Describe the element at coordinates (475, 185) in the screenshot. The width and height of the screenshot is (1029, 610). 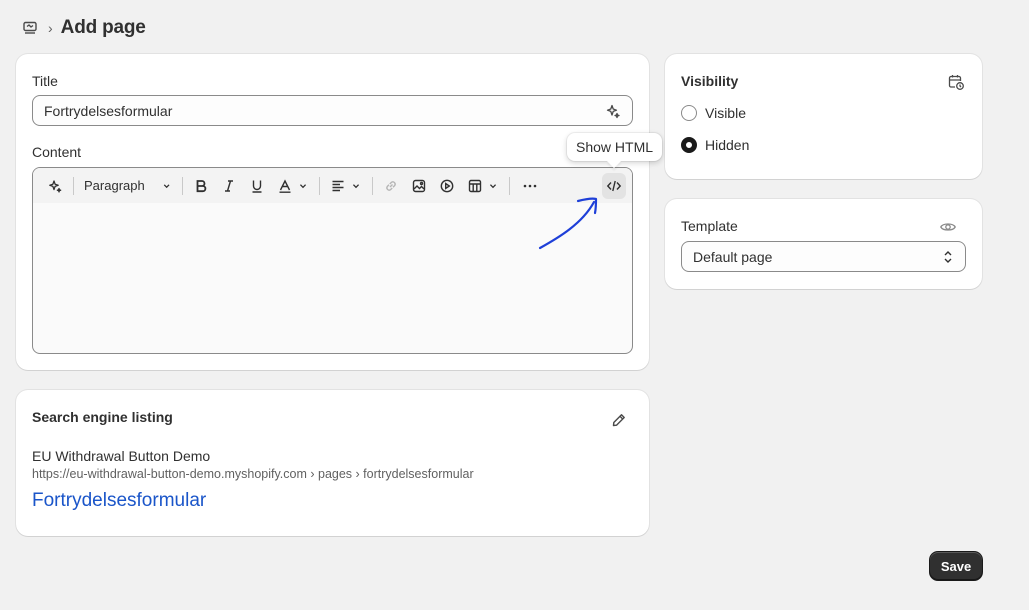
I see `table-icon` at that location.